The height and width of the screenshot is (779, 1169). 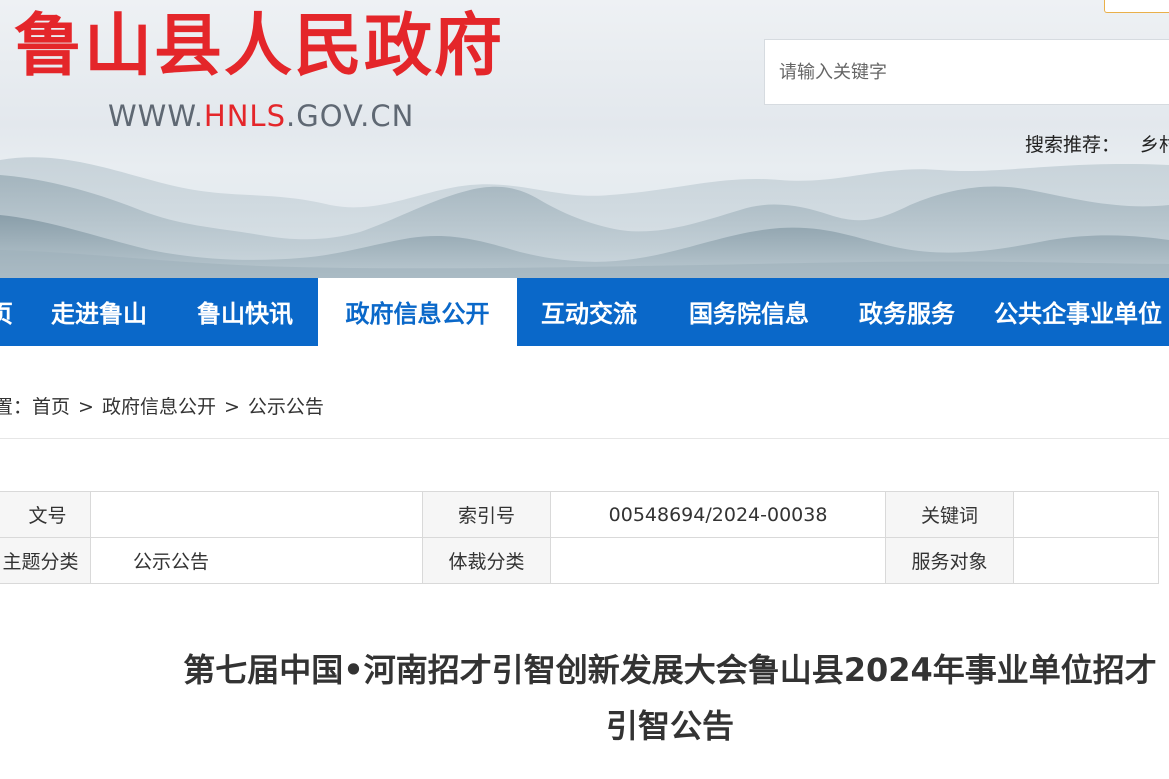 What do you see at coordinates (949, 514) in the screenshot?
I see `meta-label-keywords: 关键词` at bounding box center [949, 514].